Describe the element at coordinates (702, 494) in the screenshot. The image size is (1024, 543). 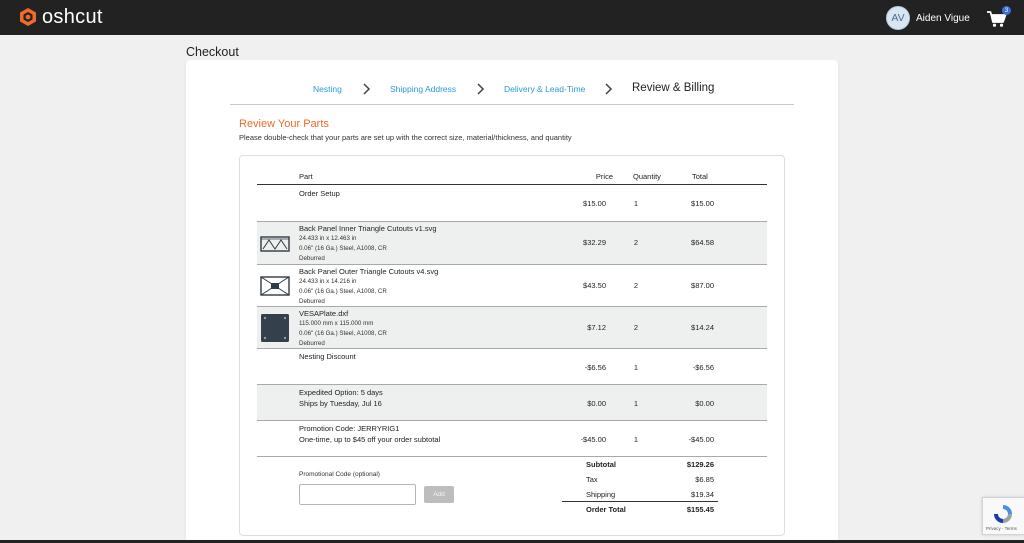
I see `shipping-value: $19.34` at that location.